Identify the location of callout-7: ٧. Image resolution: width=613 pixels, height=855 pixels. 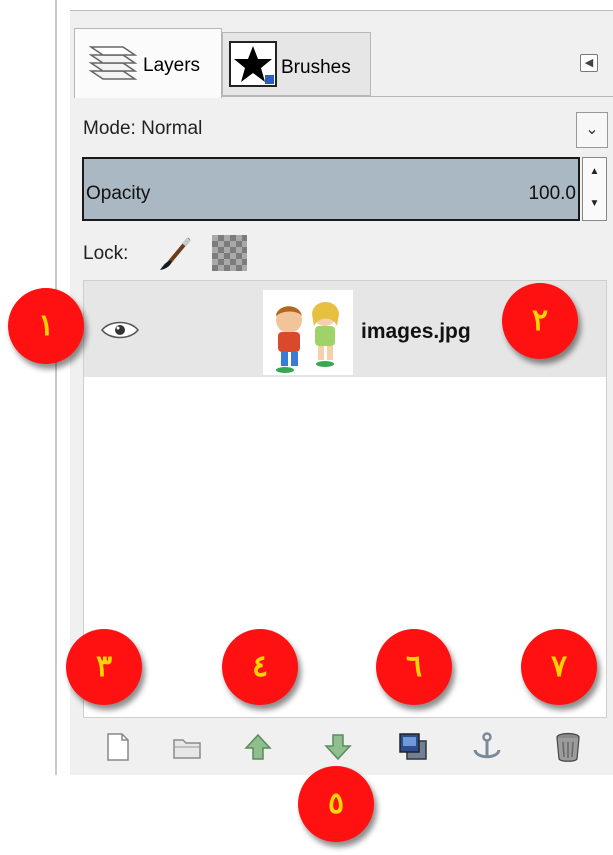
(559, 667).